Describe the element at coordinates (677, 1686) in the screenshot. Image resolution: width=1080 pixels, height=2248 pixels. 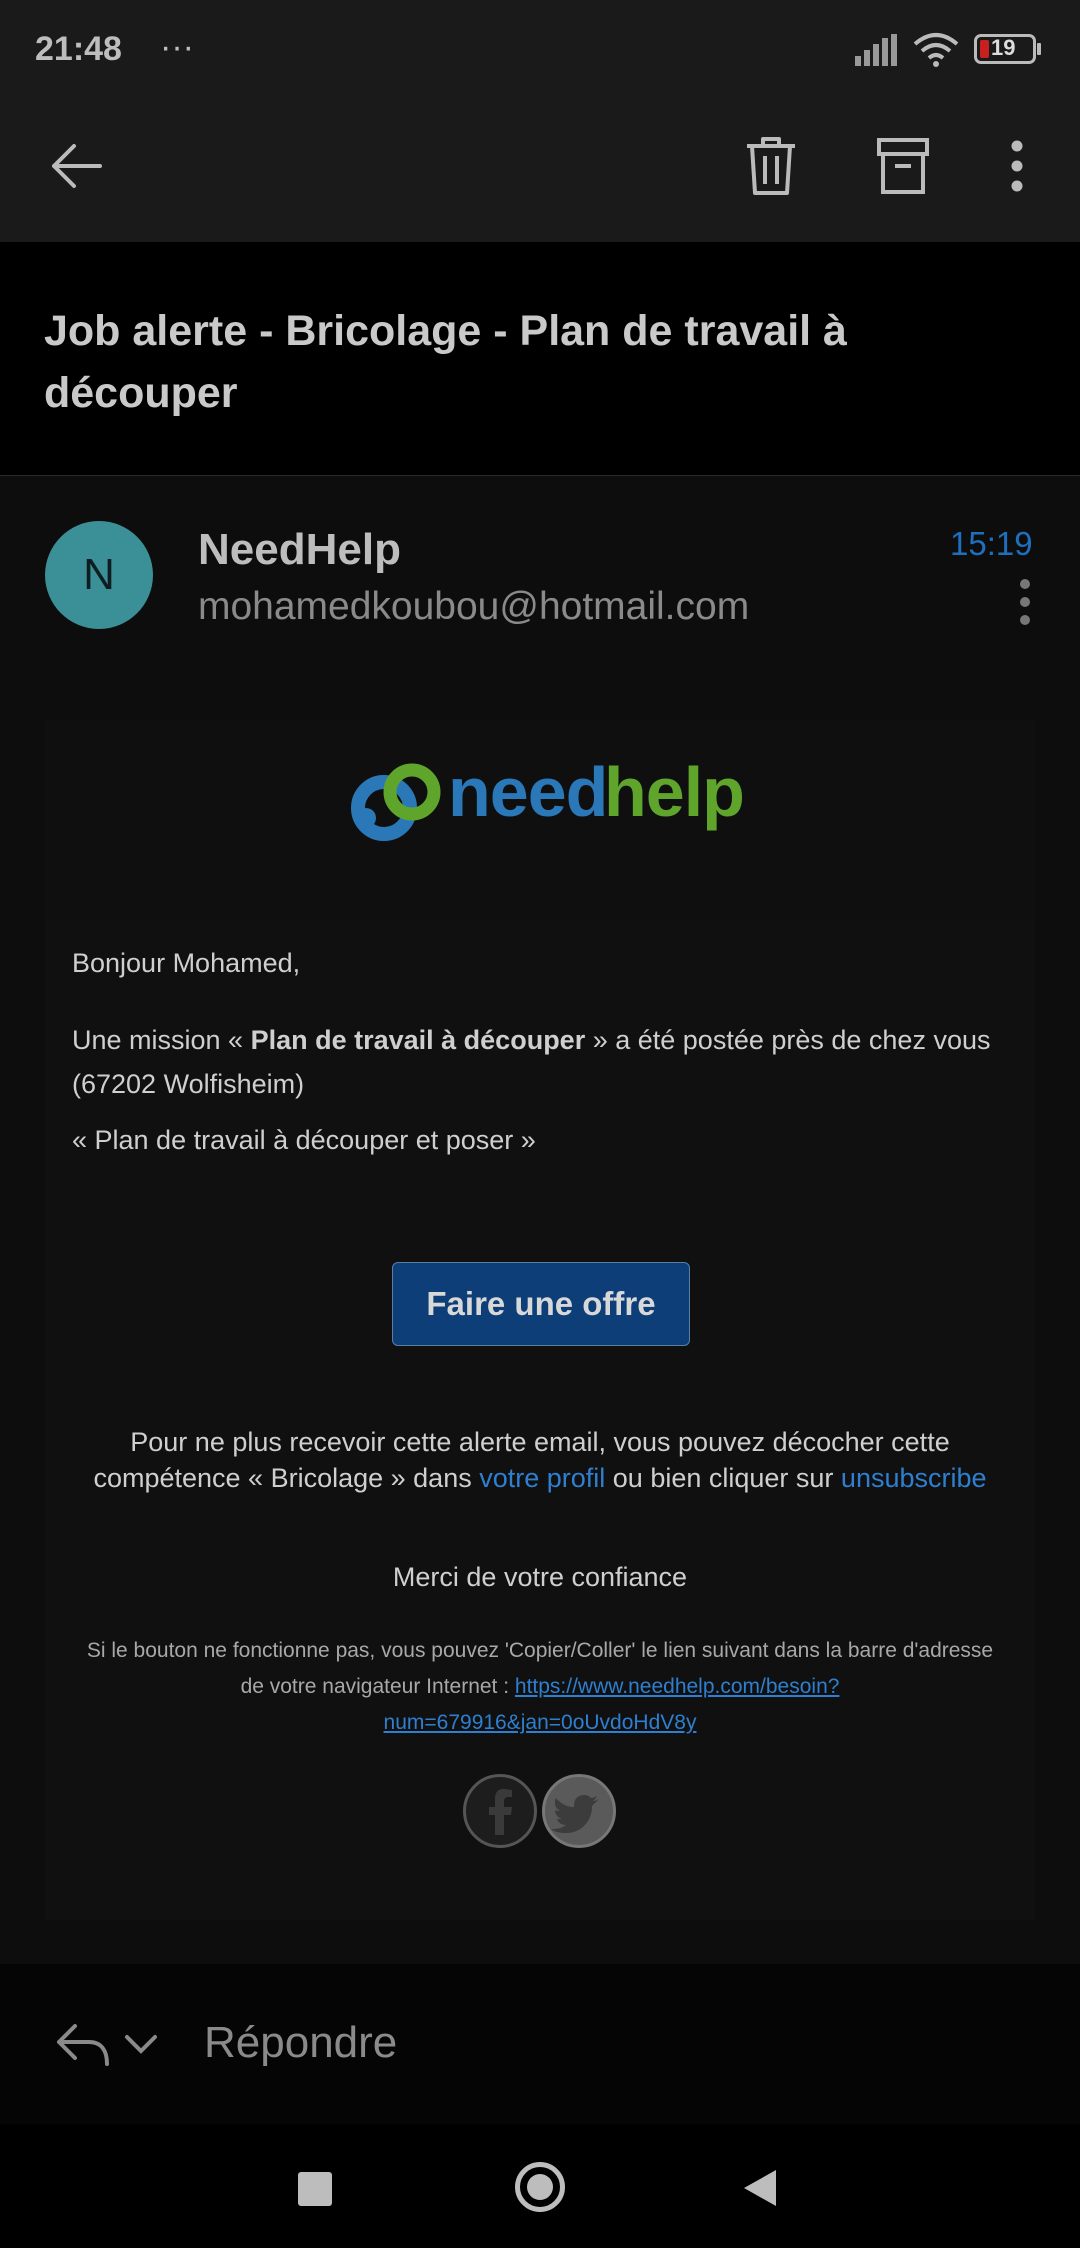
I see `fallback-url: https://www.needhelp.com/besoin?` at that location.